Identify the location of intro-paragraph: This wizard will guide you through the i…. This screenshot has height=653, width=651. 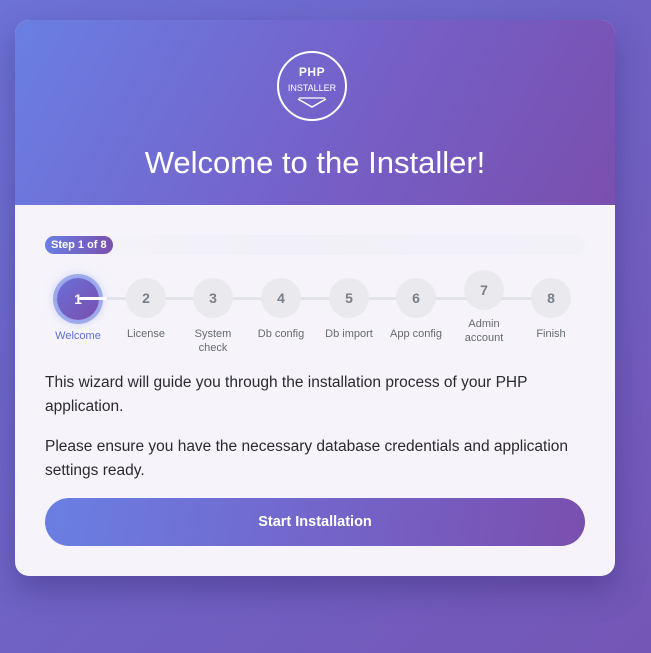
(286, 394).